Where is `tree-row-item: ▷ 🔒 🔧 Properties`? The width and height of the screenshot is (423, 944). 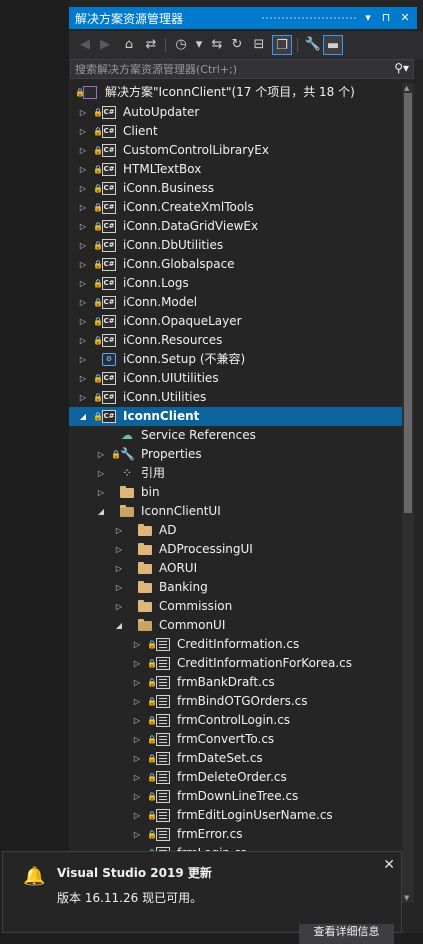 tree-row-item: ▷ 🔒 🔧 Properties is located at coordinates (235, 454).